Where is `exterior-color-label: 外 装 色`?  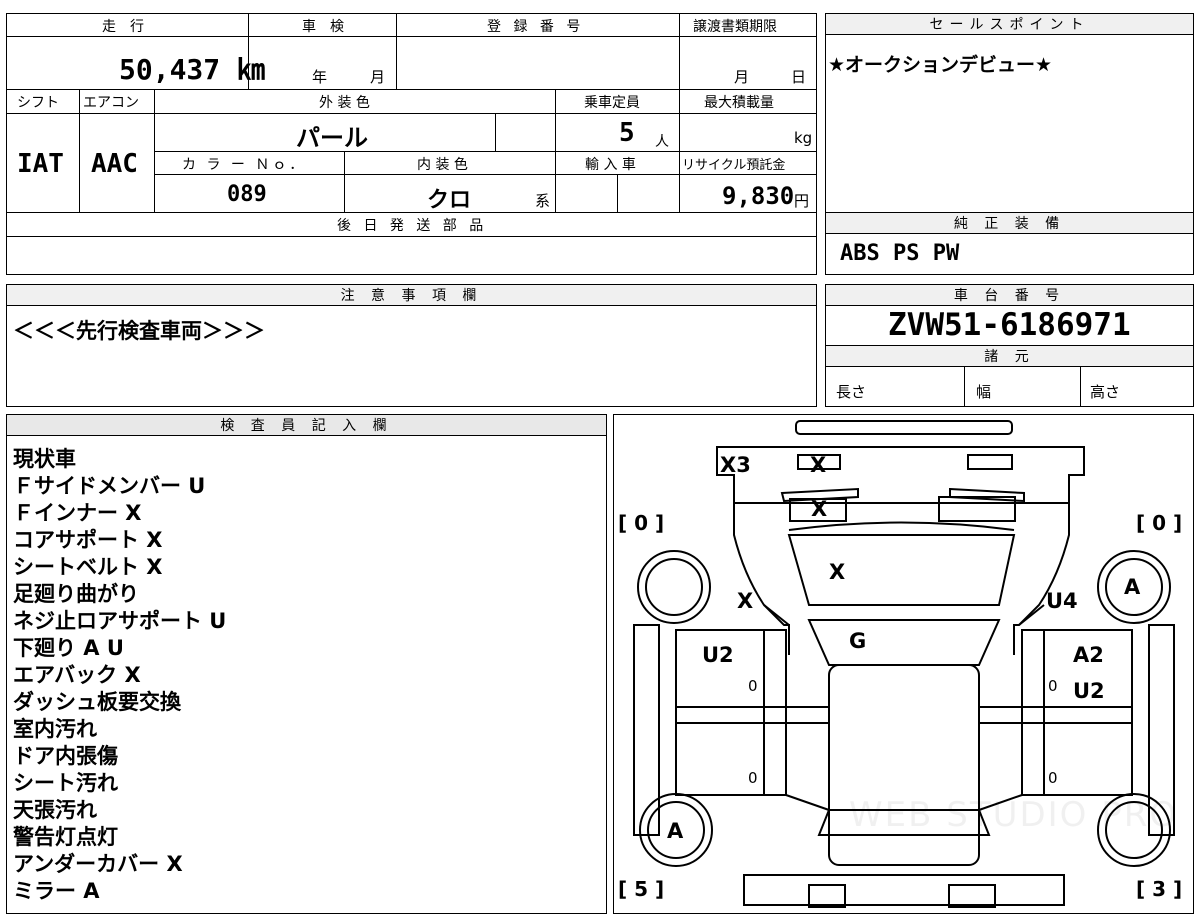
exterior-color-label: 外 装 色 is located at coordinates (344, 103).